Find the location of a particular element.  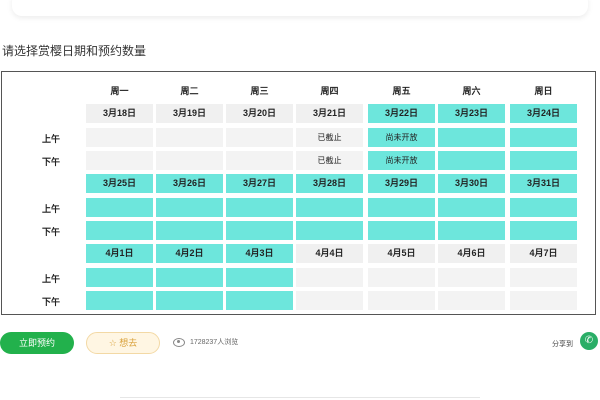

date-cell: 3月18日 is located at coordinates (119, 113).